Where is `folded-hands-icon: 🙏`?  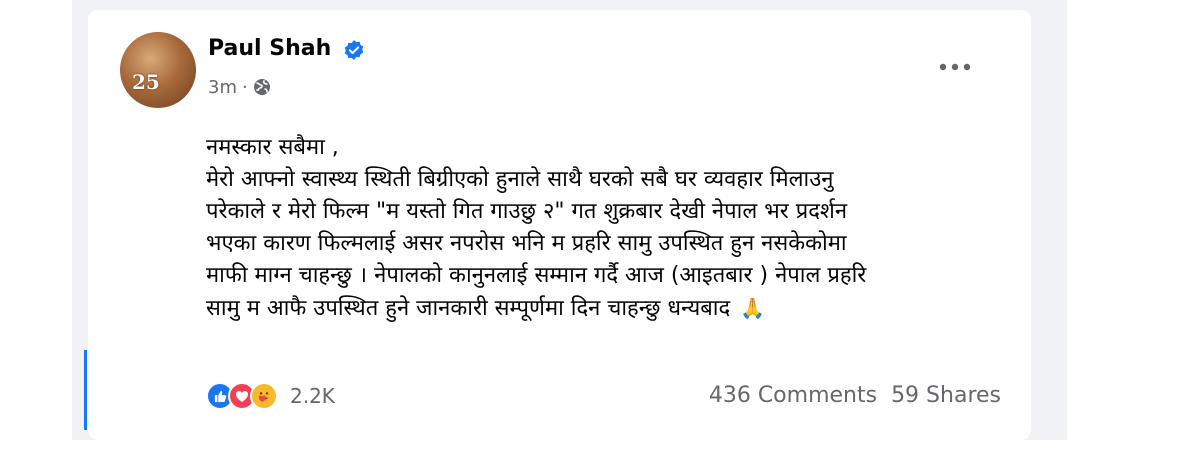 folded-hands-icon: 🙏 is located at coordinates (753, 308).